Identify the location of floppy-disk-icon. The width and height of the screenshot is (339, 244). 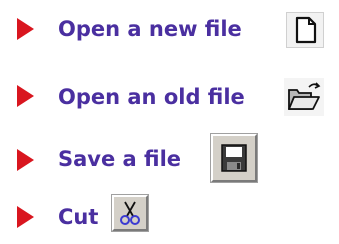
(234, 158).